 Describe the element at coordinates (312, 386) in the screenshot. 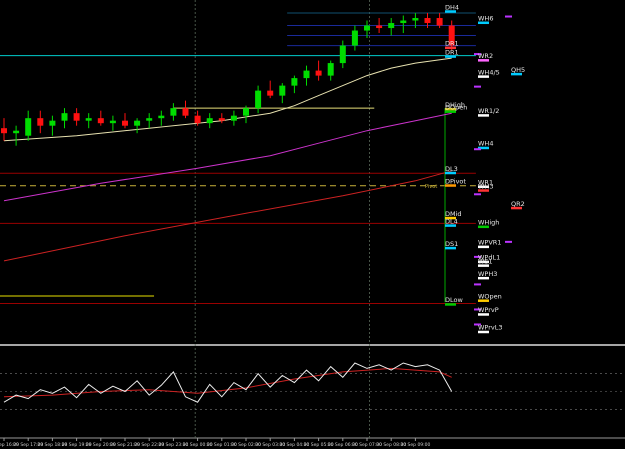

I see `oscillator-panel` at that location.